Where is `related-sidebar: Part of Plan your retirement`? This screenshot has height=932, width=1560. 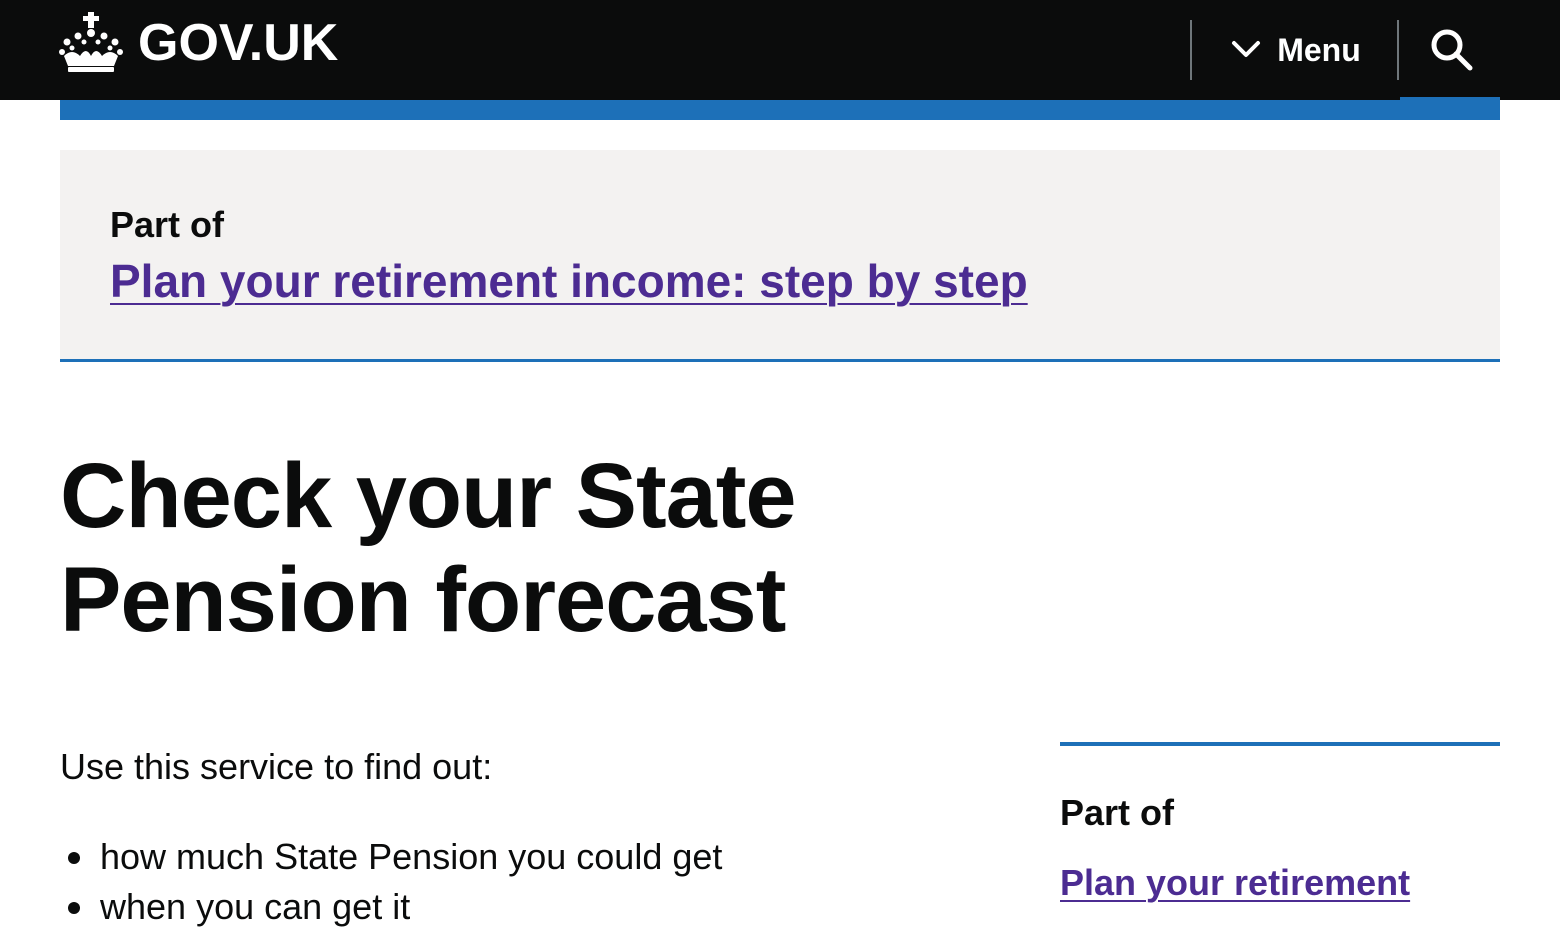
related-sidebar: Part of Plan your retirement is located at coordinates (1280, 822).